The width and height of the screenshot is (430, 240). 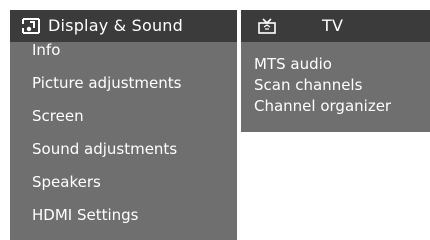 What do you see at coordinates (123, 50) in the screenshot?
I see `menu-item-info: Info` at bounding box center [123, 50].